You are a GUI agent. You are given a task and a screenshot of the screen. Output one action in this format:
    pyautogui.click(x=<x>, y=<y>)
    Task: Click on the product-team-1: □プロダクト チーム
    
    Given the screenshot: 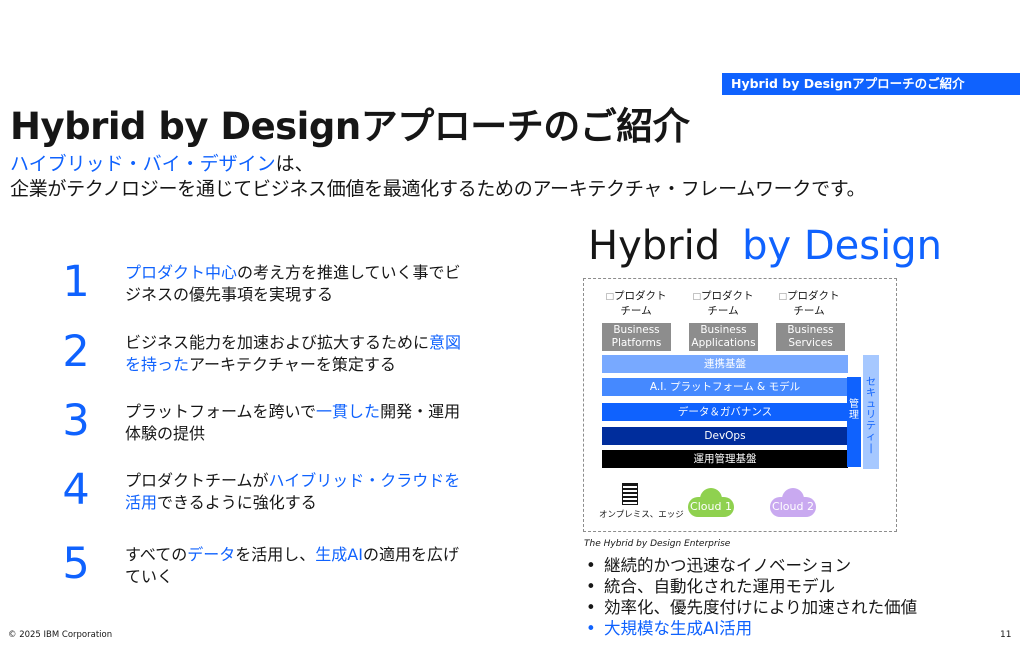 What is the action you would take?
    pyautogui.click(x=636, y=303)
    